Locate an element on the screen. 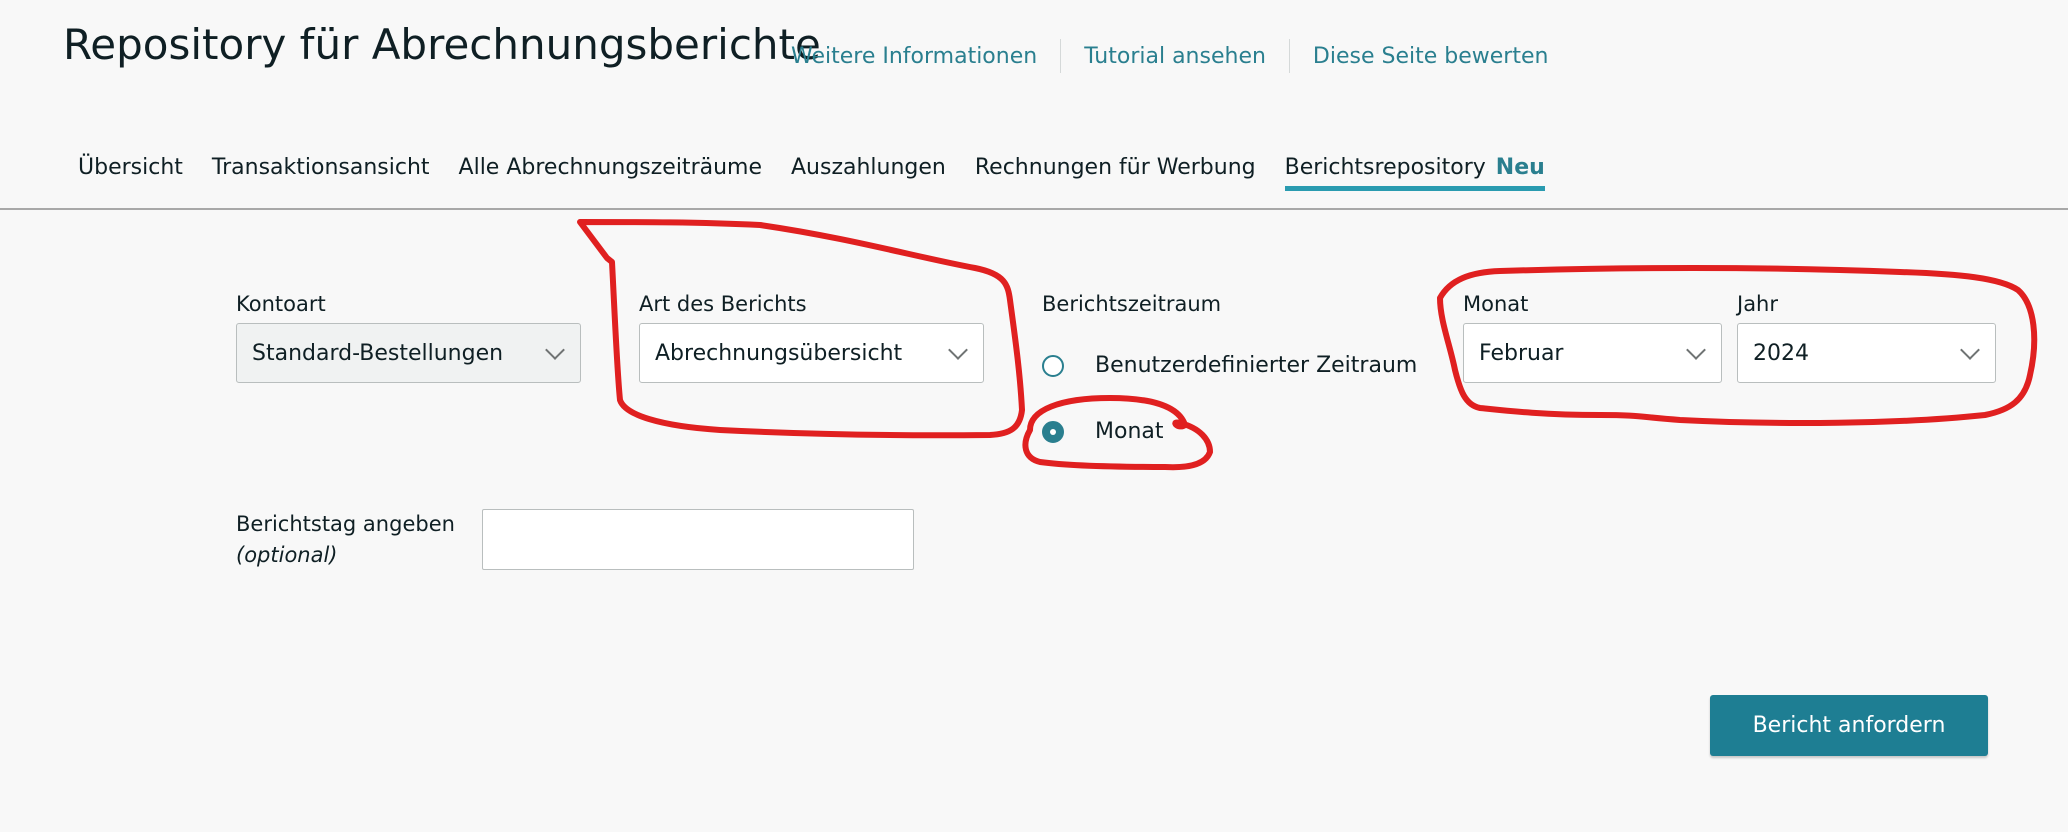  radio-custom-period: Benutzerdefinierter Zeitraum is located at coordinates (1229, 365).